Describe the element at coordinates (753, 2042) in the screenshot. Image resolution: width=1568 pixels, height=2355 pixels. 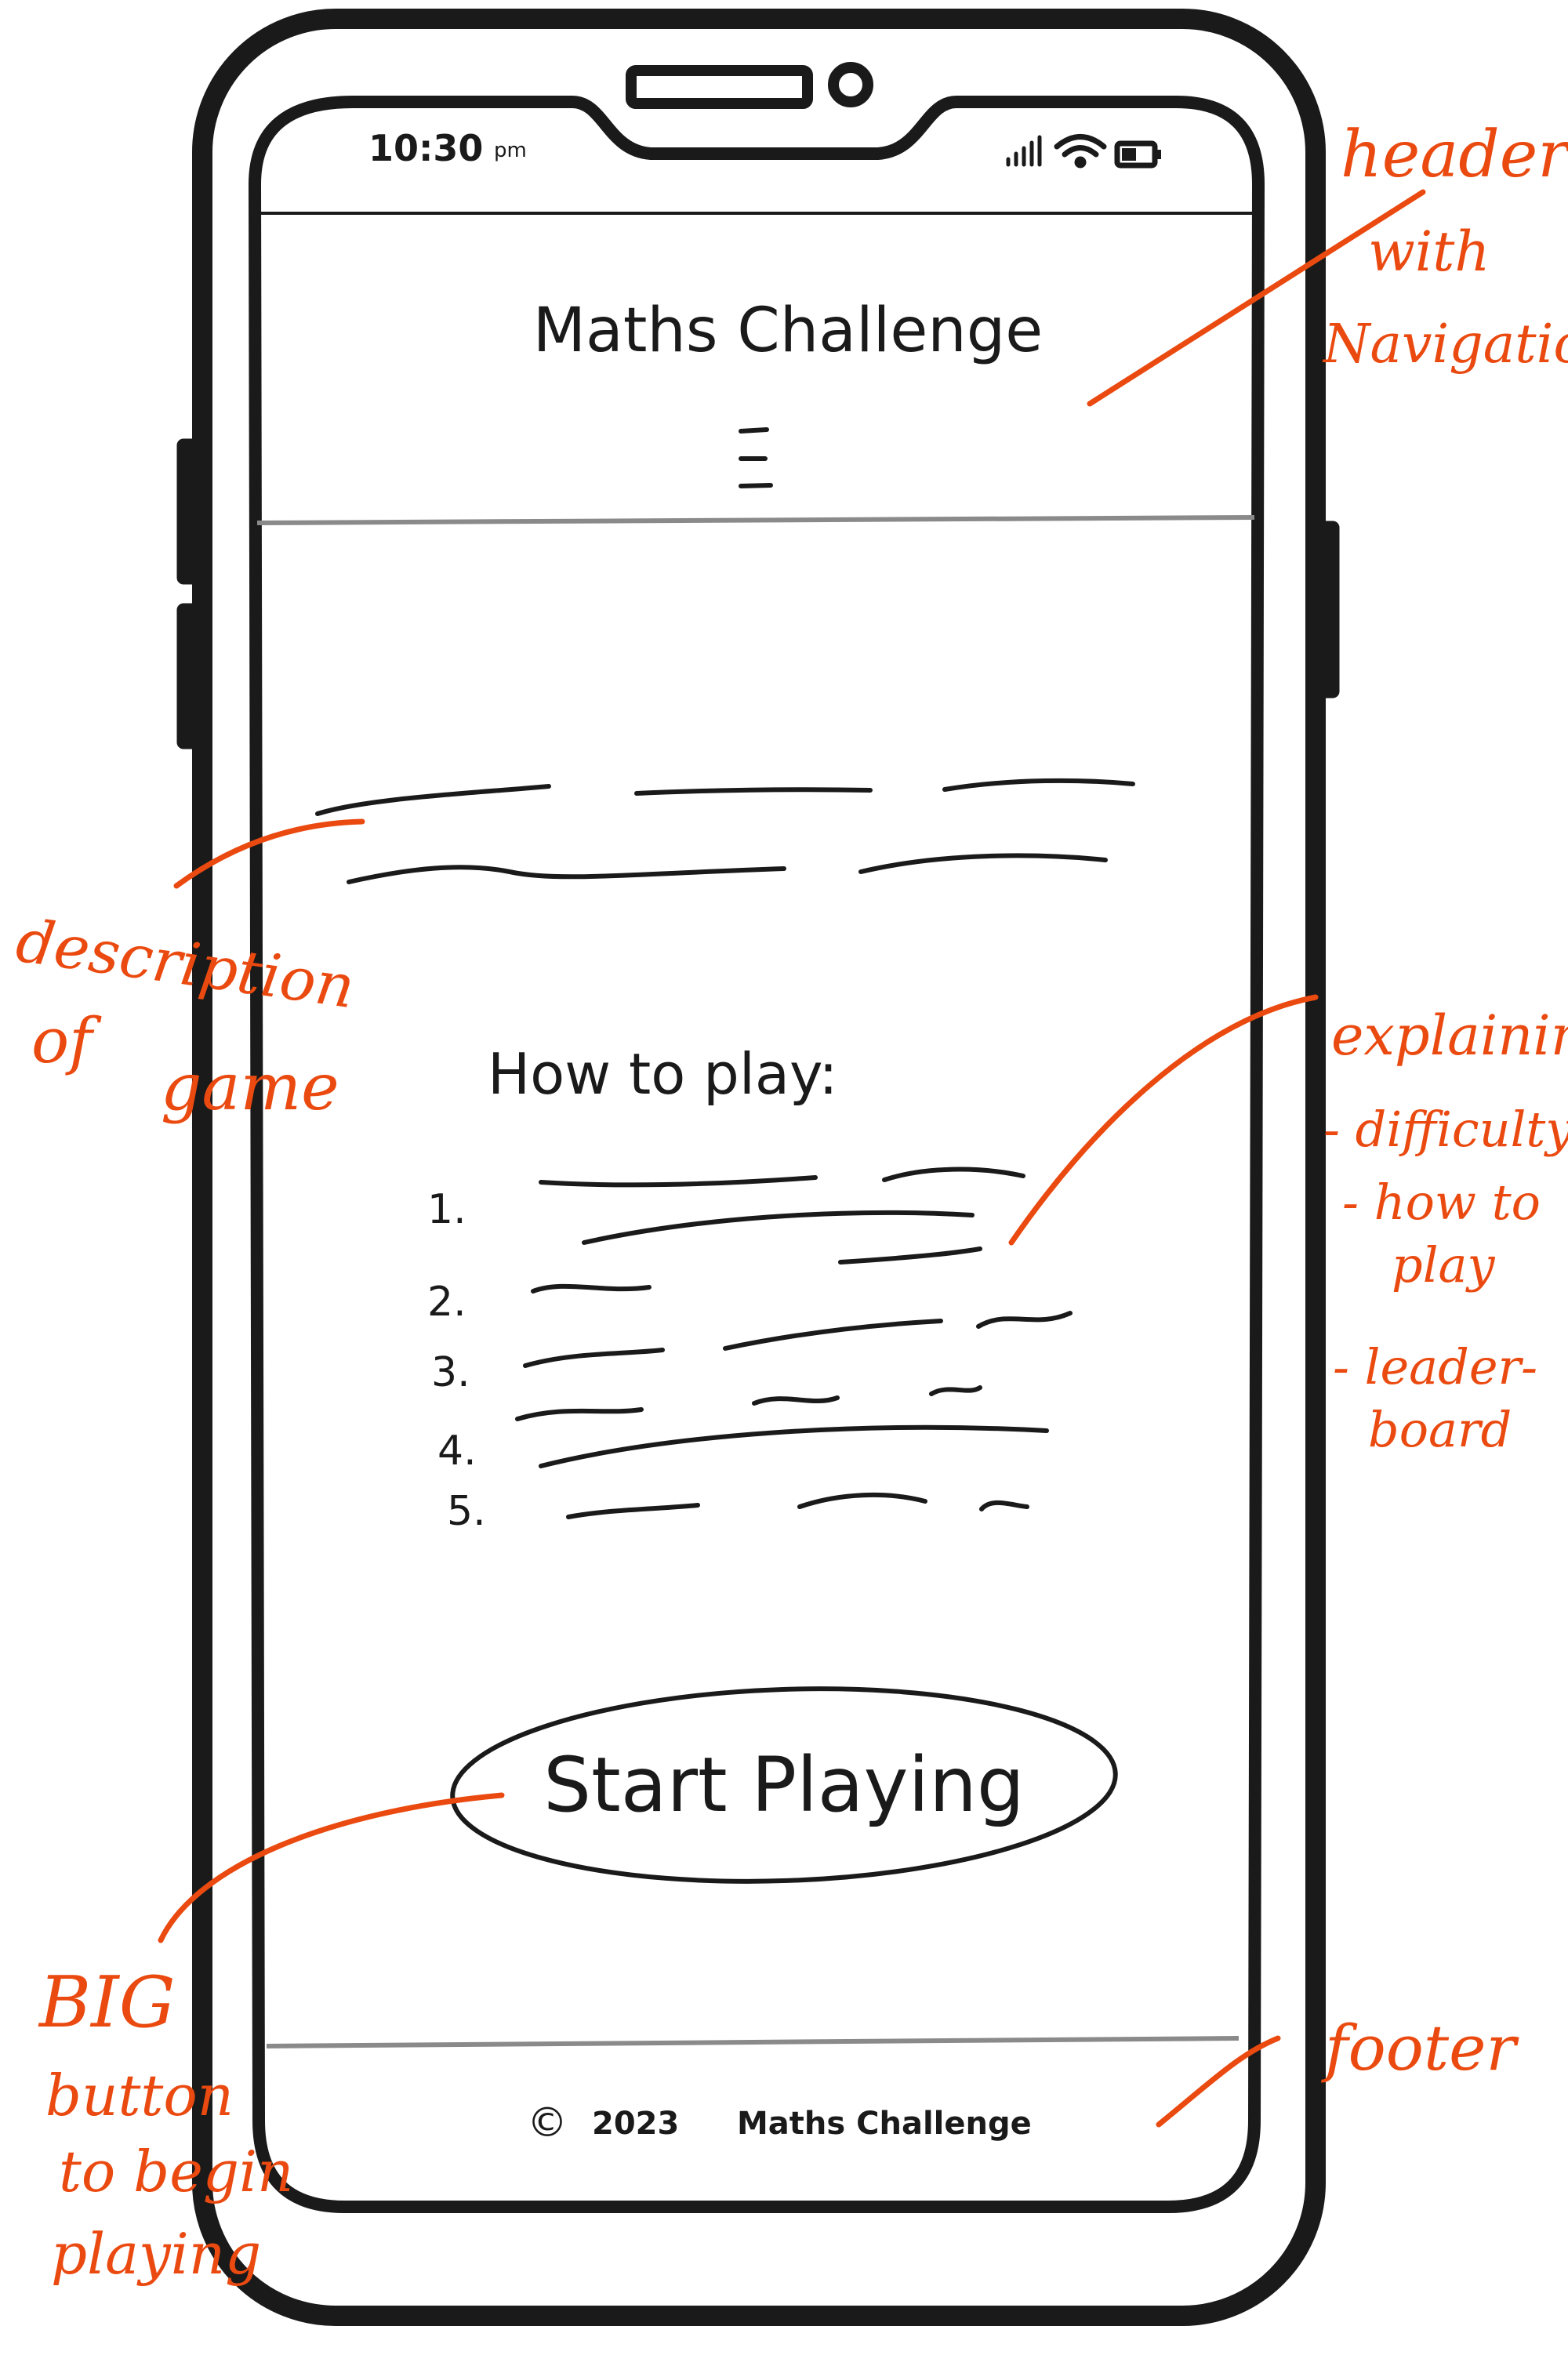
I see `footer-divider` at that location.